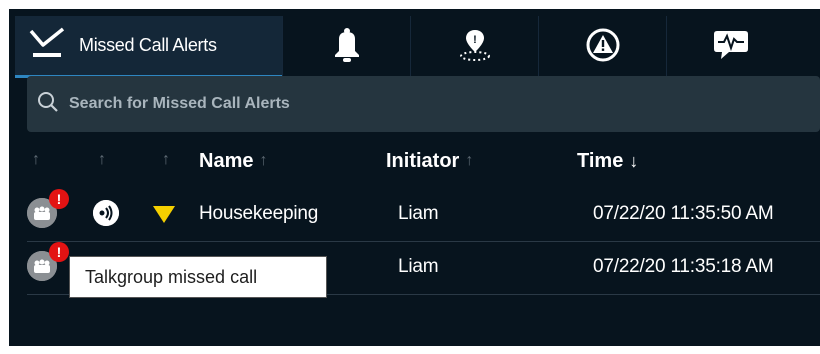 This screenshot has width=820, height=354. I want to click on tab-location: !, so click(474, 47).